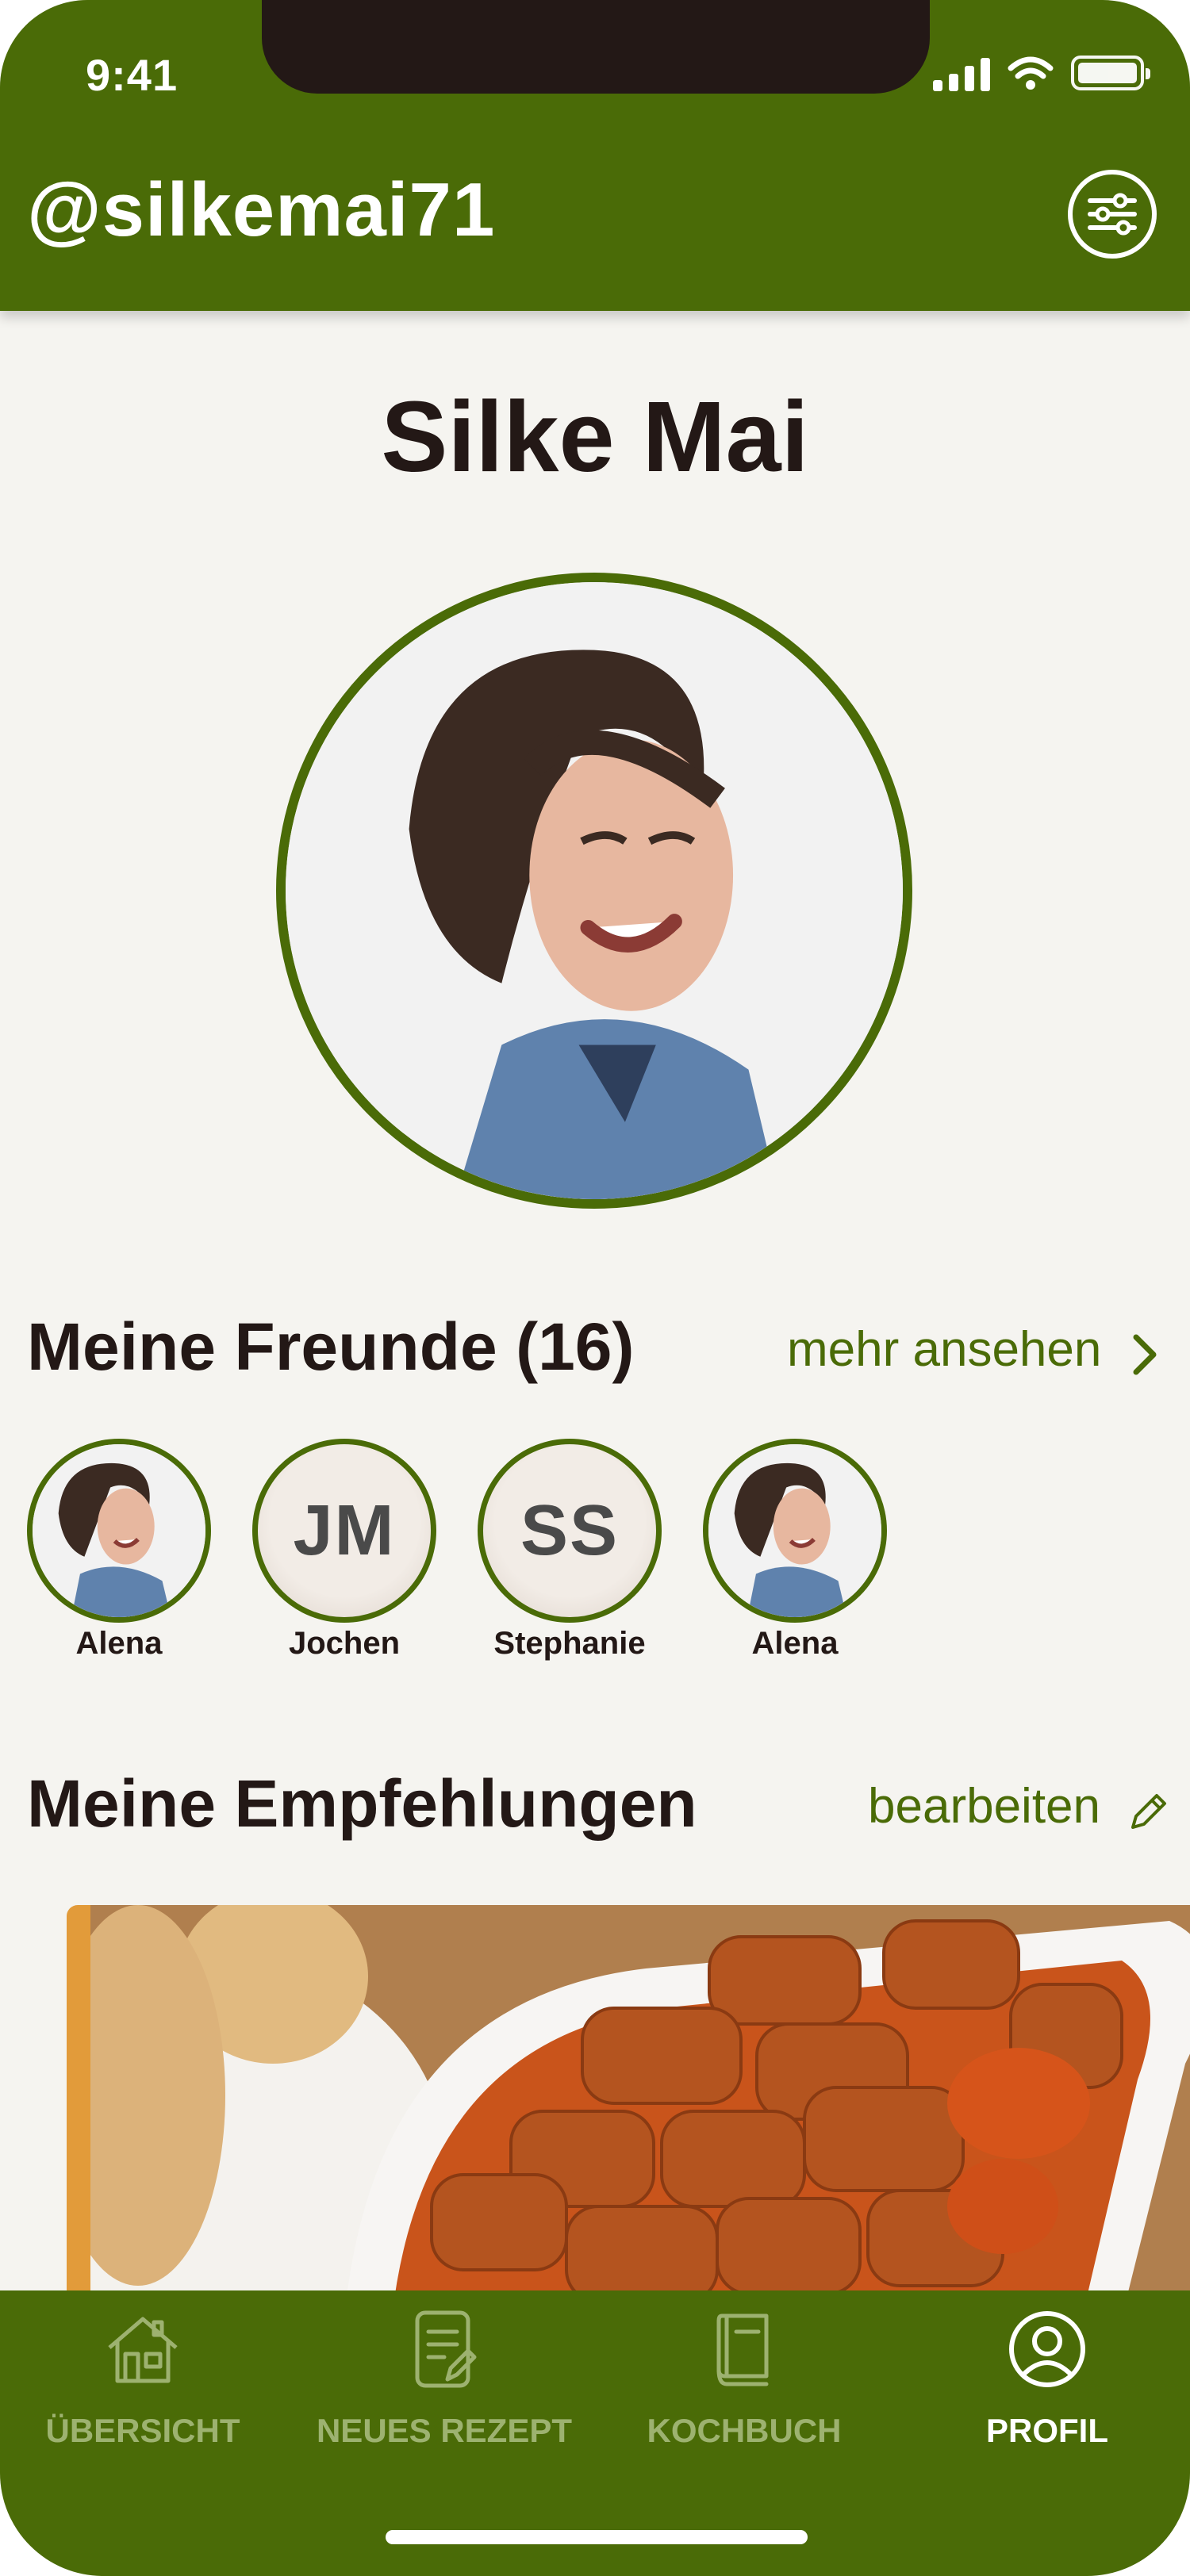 This screenshot has width=1190, height=2576. I want to click on friend-avatar: JM, so click(344, 1531).